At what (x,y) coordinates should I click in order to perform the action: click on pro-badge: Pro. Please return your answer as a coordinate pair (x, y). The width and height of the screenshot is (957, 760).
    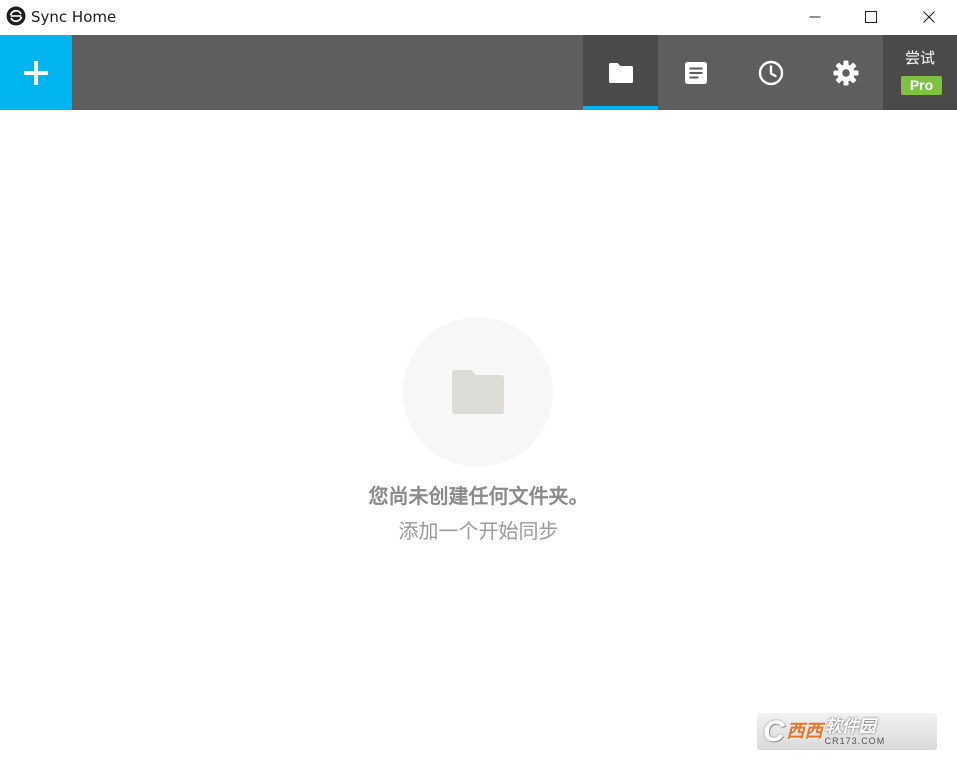
    Looking at the image, I should click on (921, 85).